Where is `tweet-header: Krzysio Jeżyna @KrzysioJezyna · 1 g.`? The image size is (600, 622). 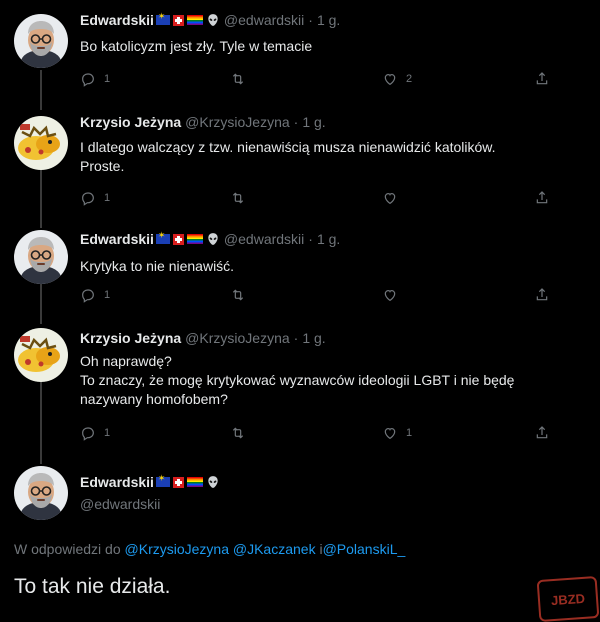 tweet-header: Krzysio Jeżyna @KrzysioJezyna · 1 g. is located at coordinates (203, 122).